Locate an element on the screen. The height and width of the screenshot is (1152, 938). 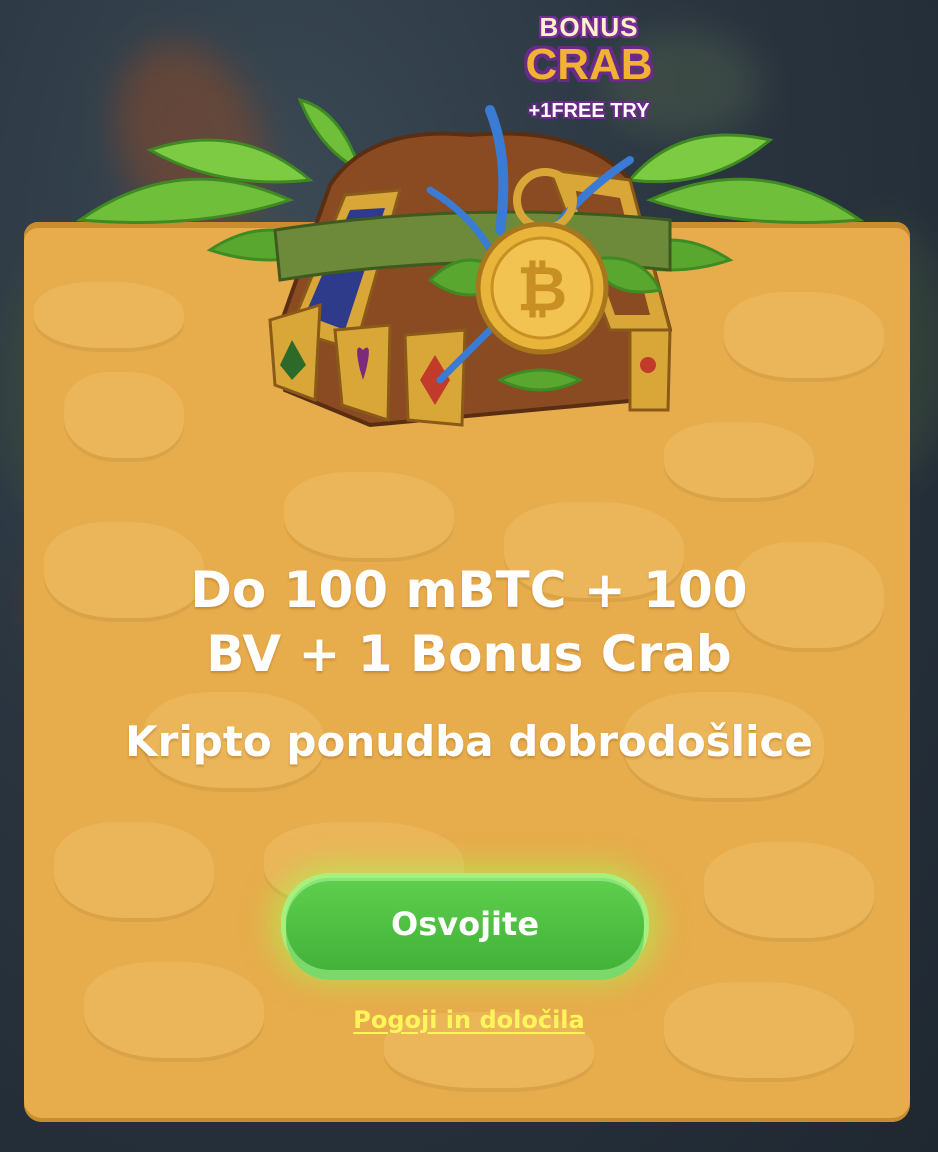
bitcoin-coin-icon: ₿ is located at coordinates (542, 288).